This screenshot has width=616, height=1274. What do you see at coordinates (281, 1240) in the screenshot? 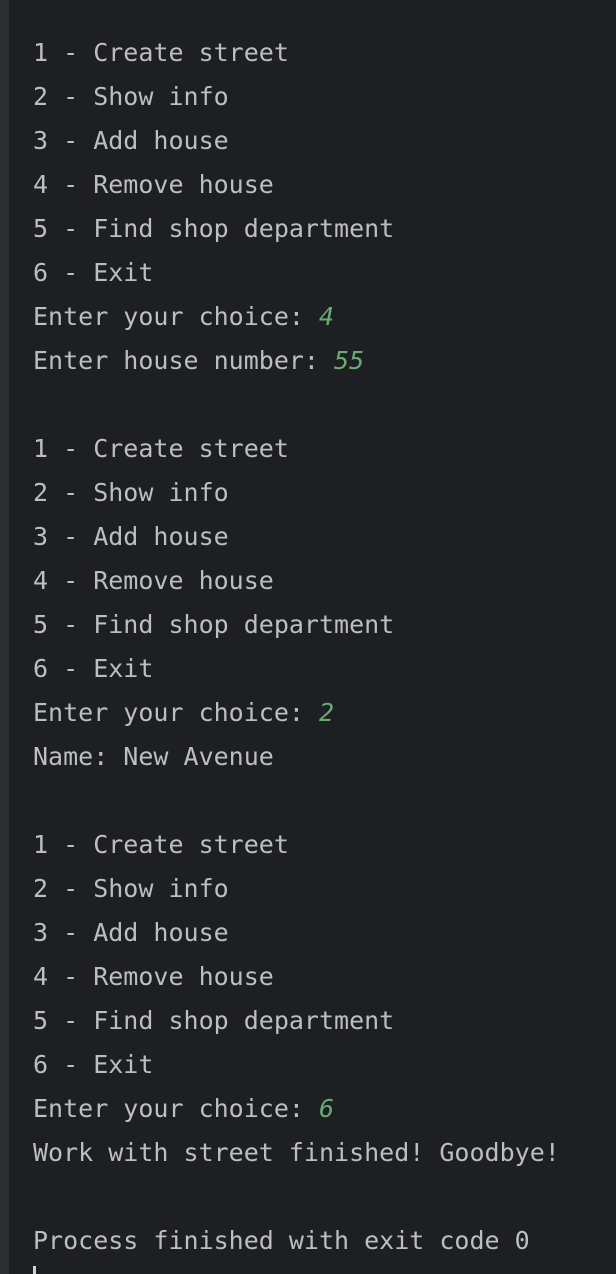
I see `console-line-text: Process finished with exit code 0` at bounding box center [281, 1240].